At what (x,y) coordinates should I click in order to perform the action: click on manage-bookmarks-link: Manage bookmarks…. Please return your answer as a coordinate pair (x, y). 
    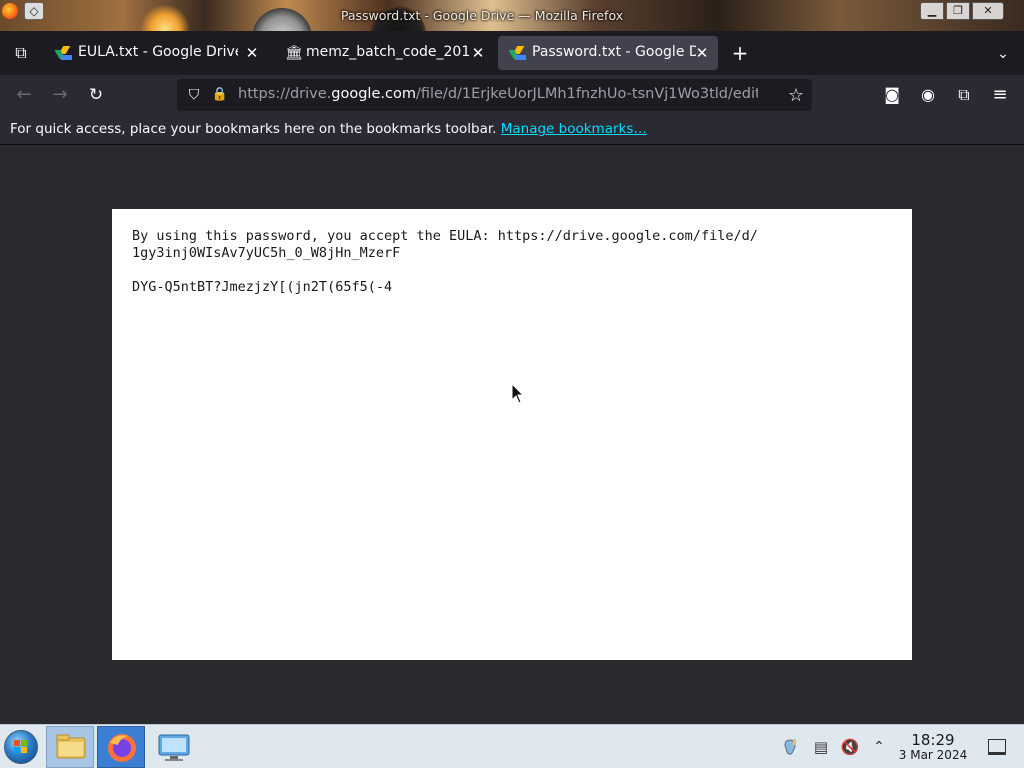
    Looking at the image, I should click on (574, 129).